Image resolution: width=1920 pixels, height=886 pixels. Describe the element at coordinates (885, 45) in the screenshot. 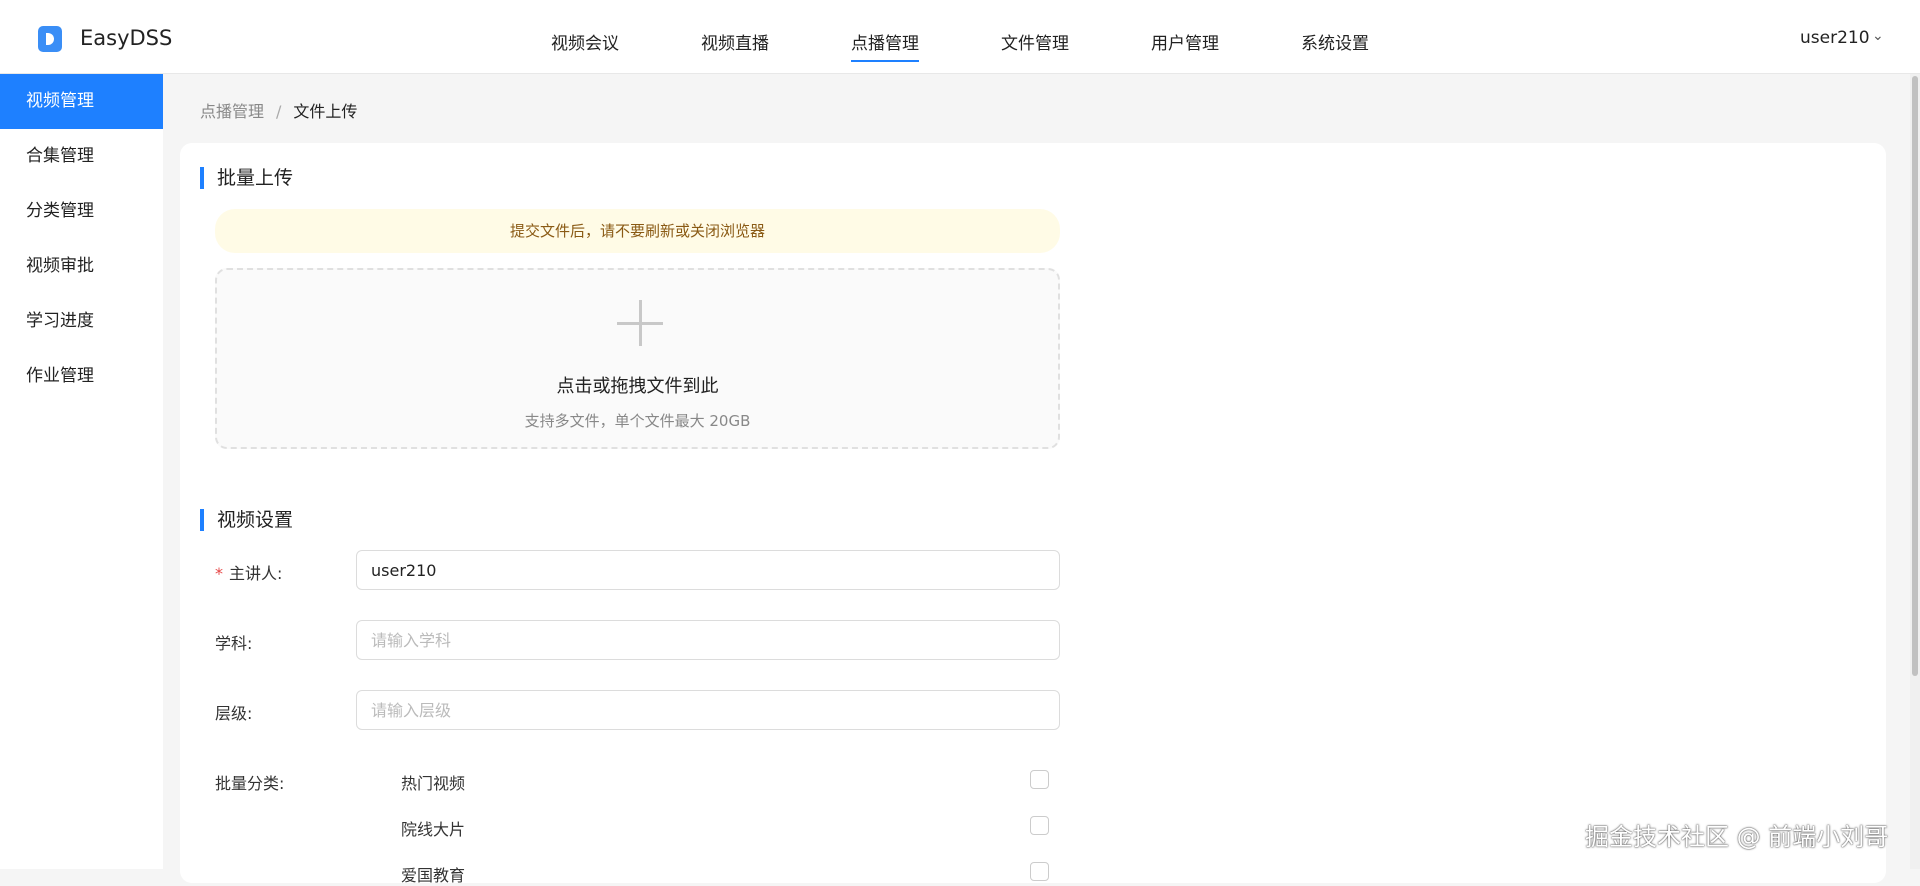

I see `nav-vod: 点播管理` at that location.